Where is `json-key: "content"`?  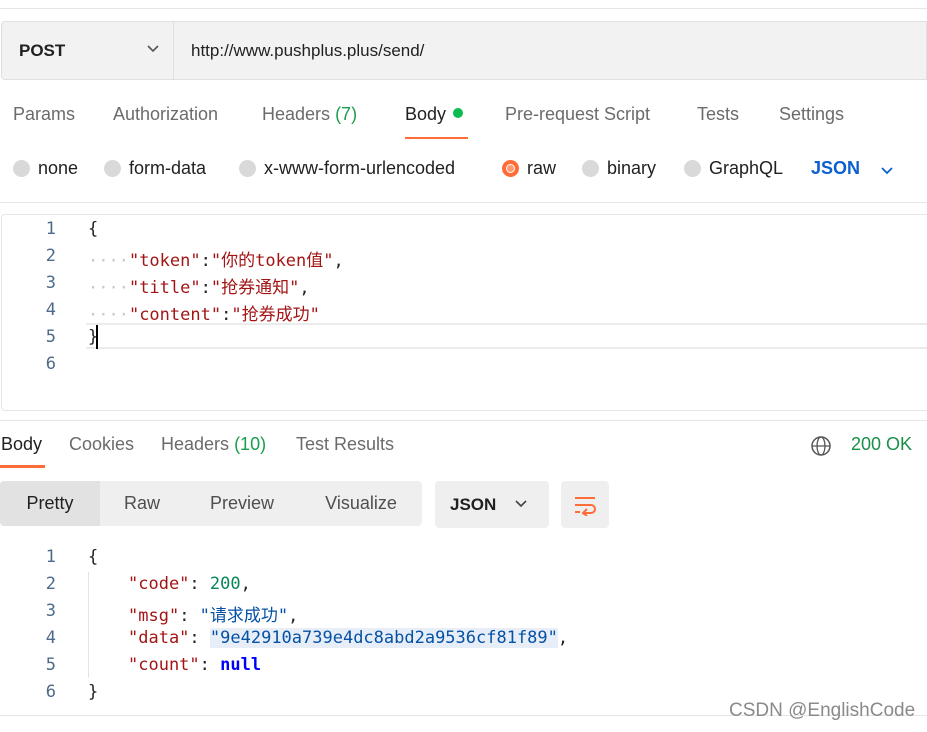
json-key: "content" is located at coordinates (175, 315).